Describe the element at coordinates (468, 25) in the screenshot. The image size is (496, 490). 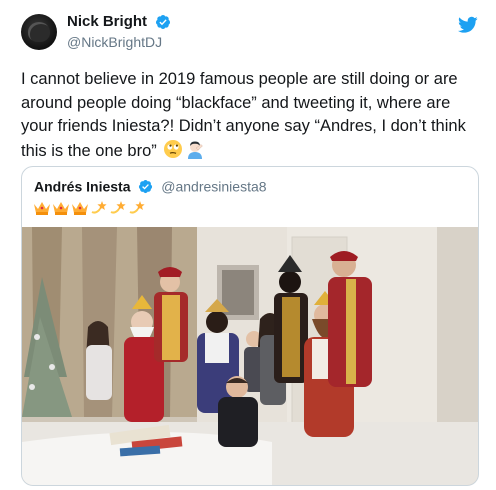
I see `twitter-bird-icon` at that location.